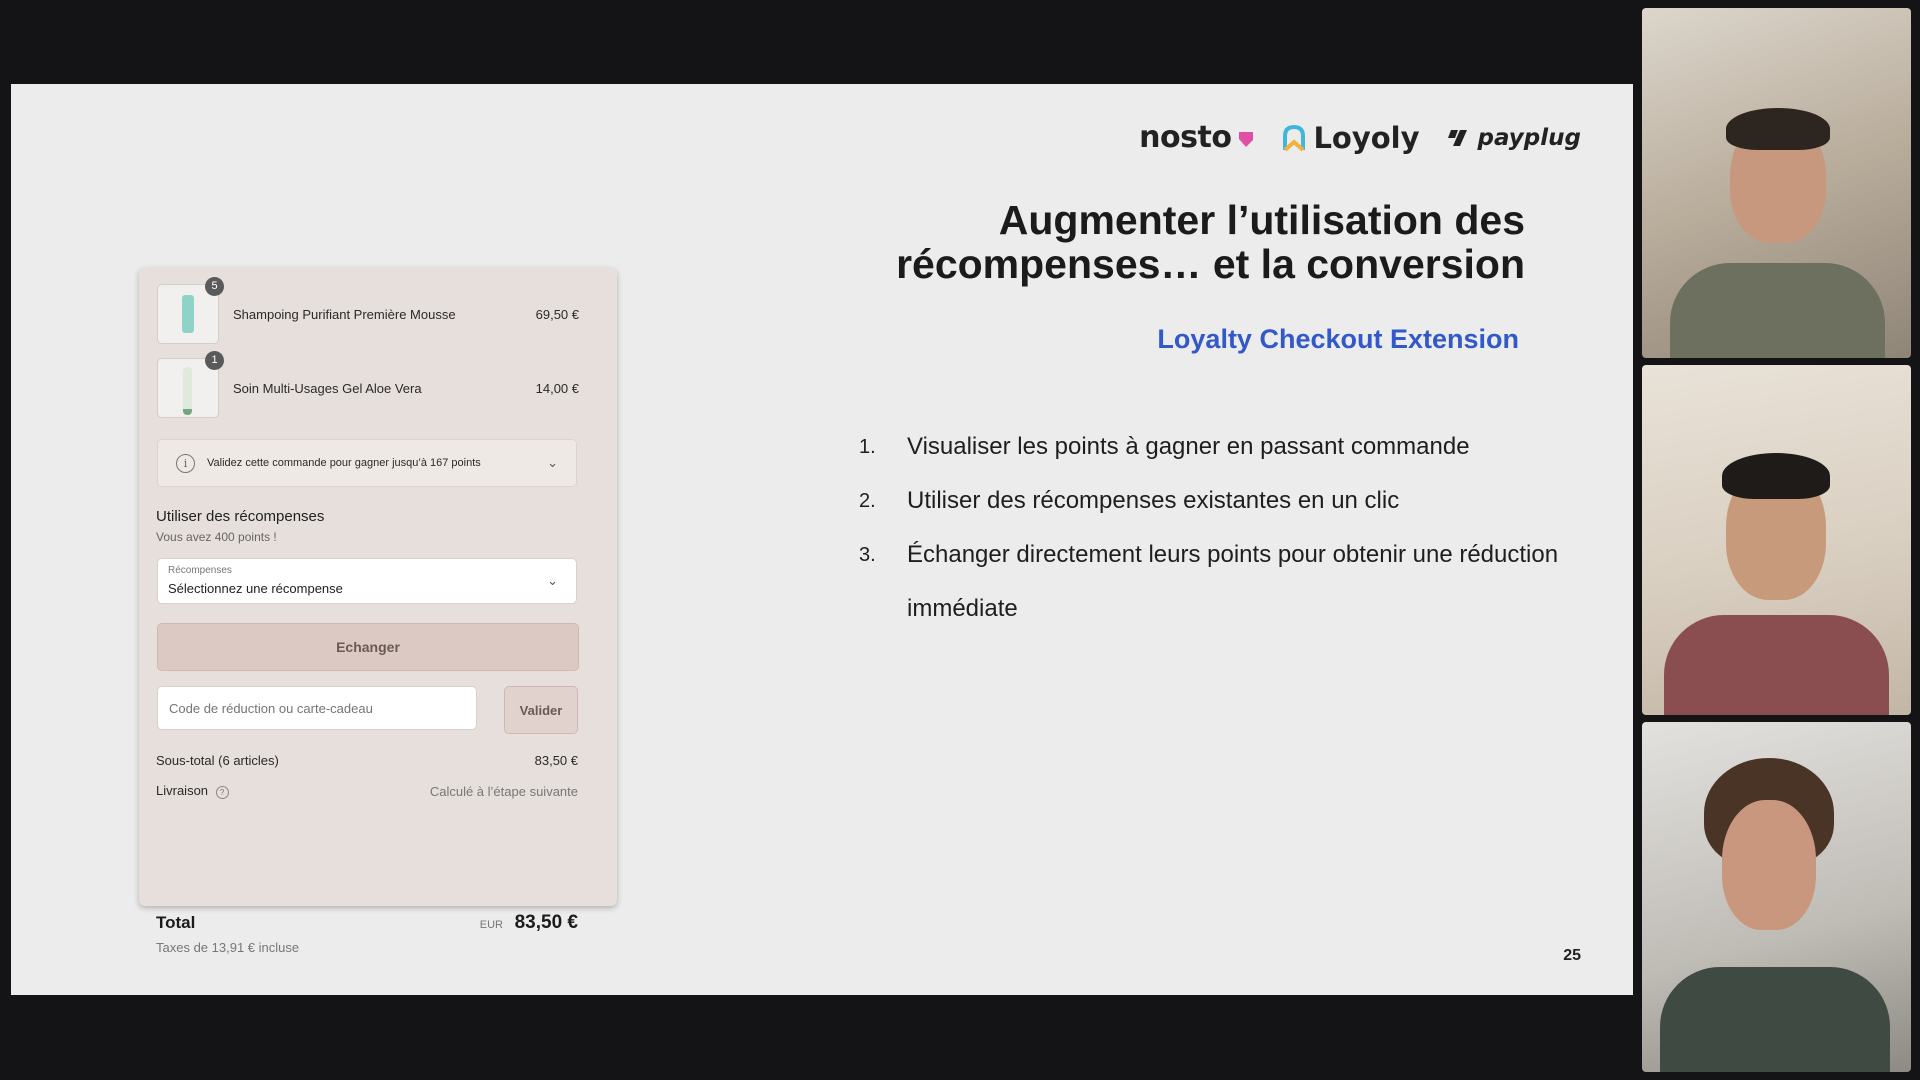 The height and width of the screenshot is (1080, 1920). I want to click on product-image: 1, so click(190, 384).